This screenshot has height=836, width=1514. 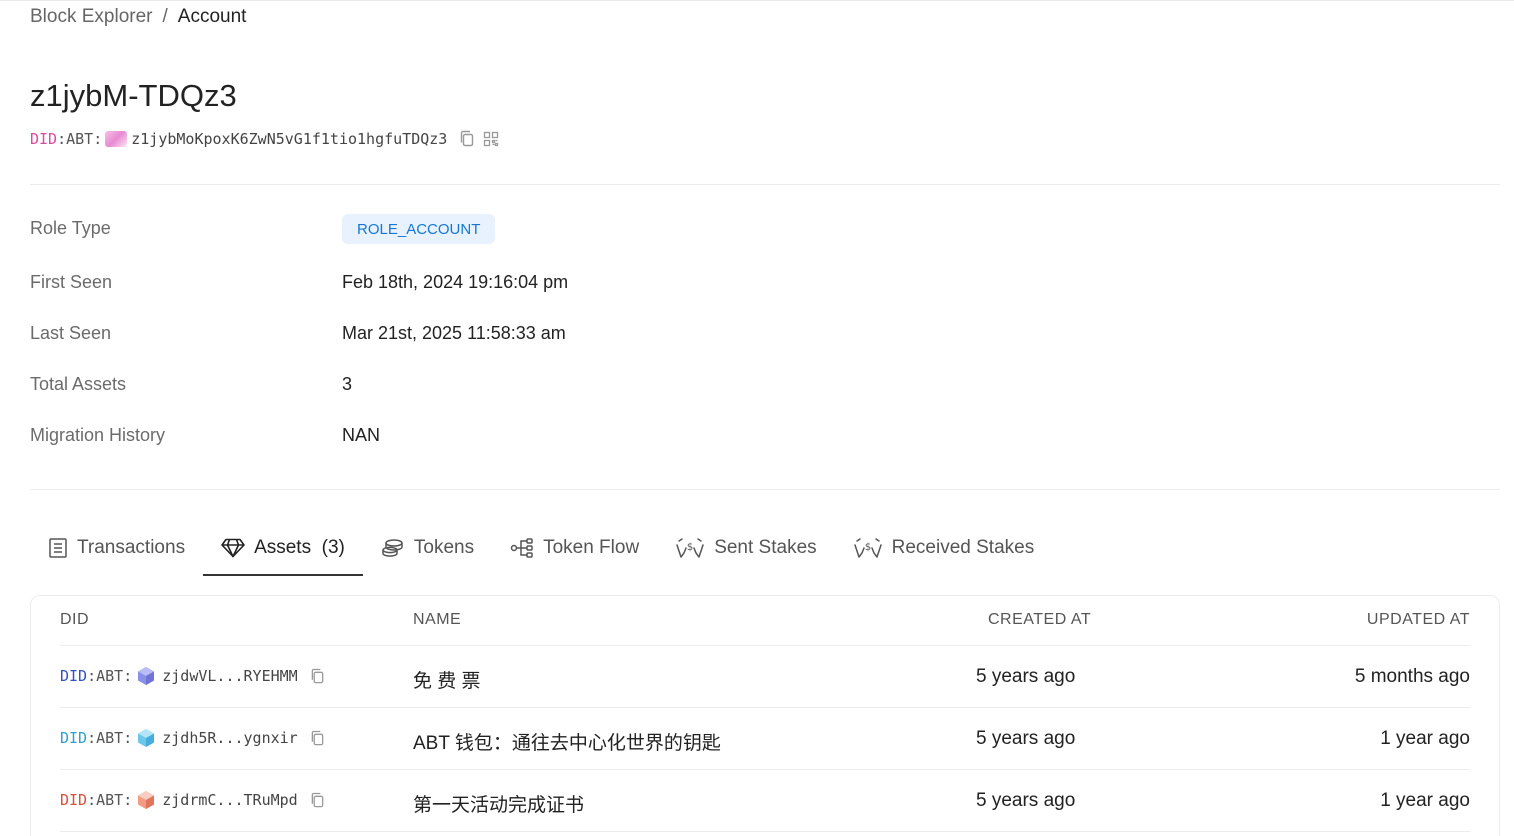 What do you see at coordinates (765, 547) in the screenshot?
I see `tab-label: Sent Stakes` at bounding box center [765, 547].